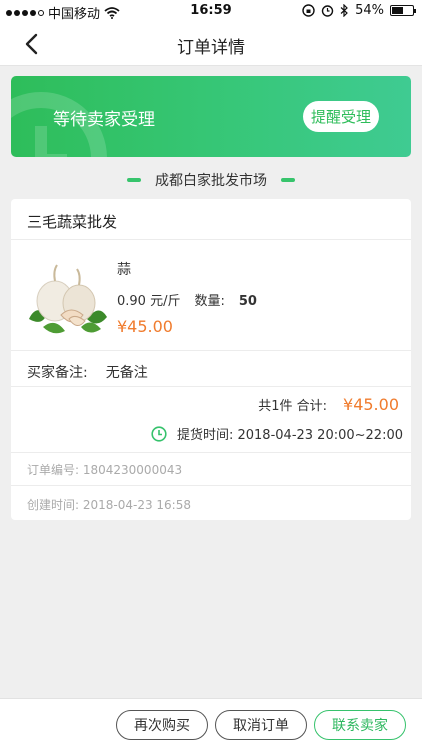  What do you see at coordinates (105, 470) in the screenshot?
I see `order-number: 订单编号: 1804230000043` at bounding box center [105, 470].